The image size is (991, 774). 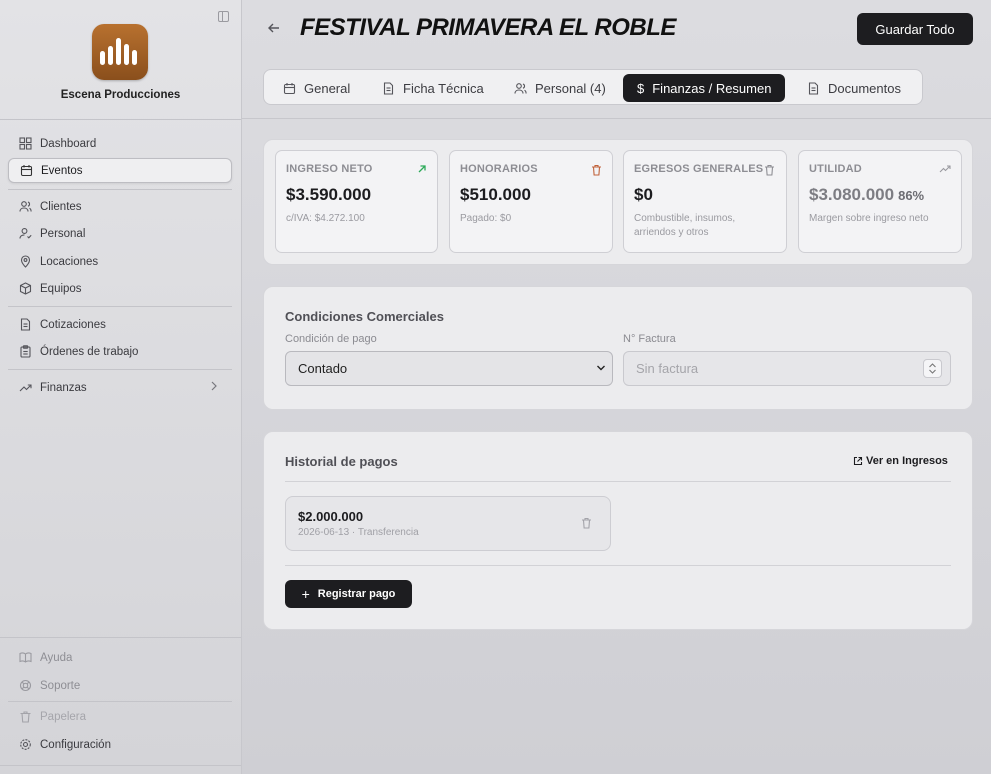 What do you see at coordinates (25, 744) in the screenshot?
I see `gear-icon` at bounding box center [25, 744].